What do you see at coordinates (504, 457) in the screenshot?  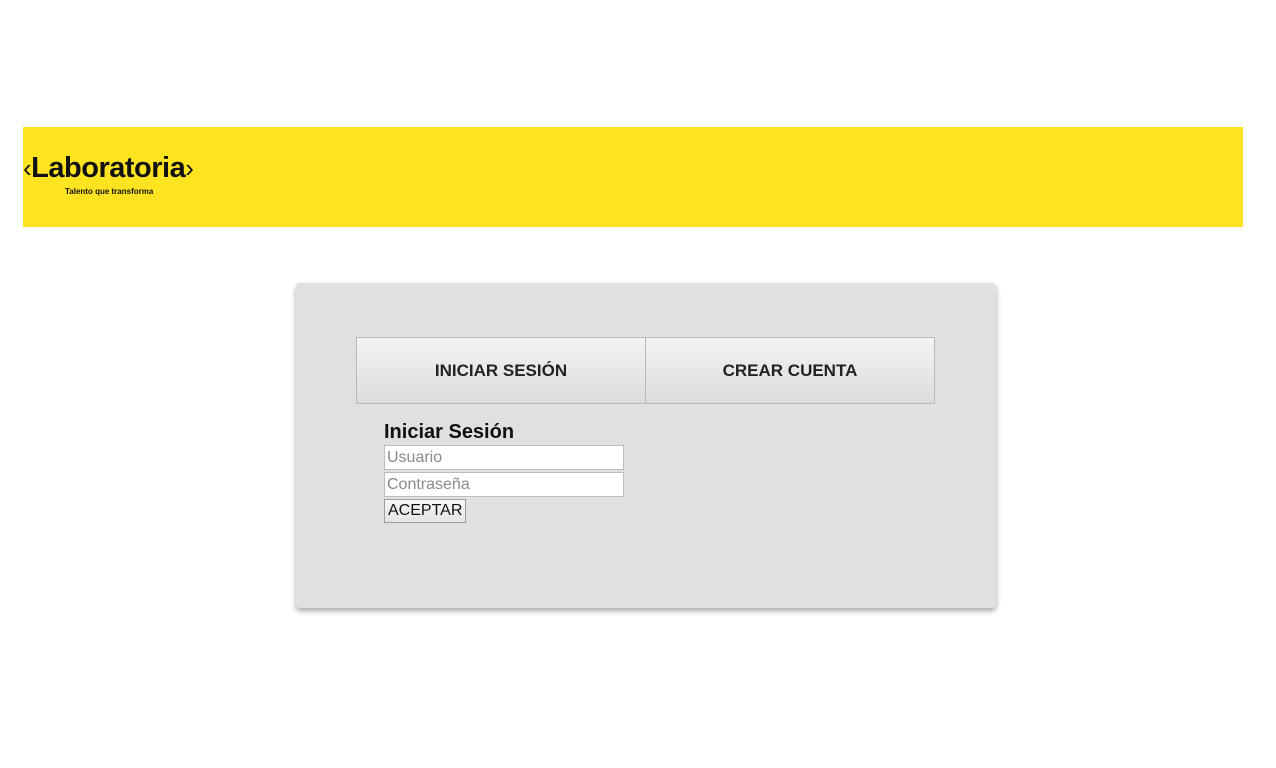 I see `username-input` at bounding box center [504, 457].